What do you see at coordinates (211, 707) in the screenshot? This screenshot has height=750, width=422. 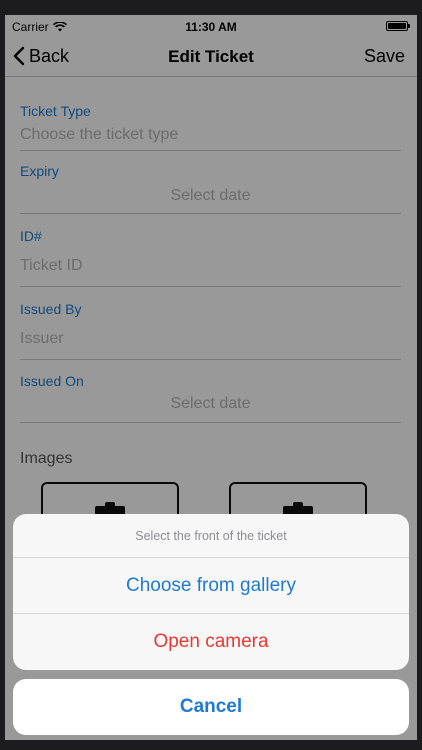 I see `cancel-button: Cancel` at bounding box center [211, 707].